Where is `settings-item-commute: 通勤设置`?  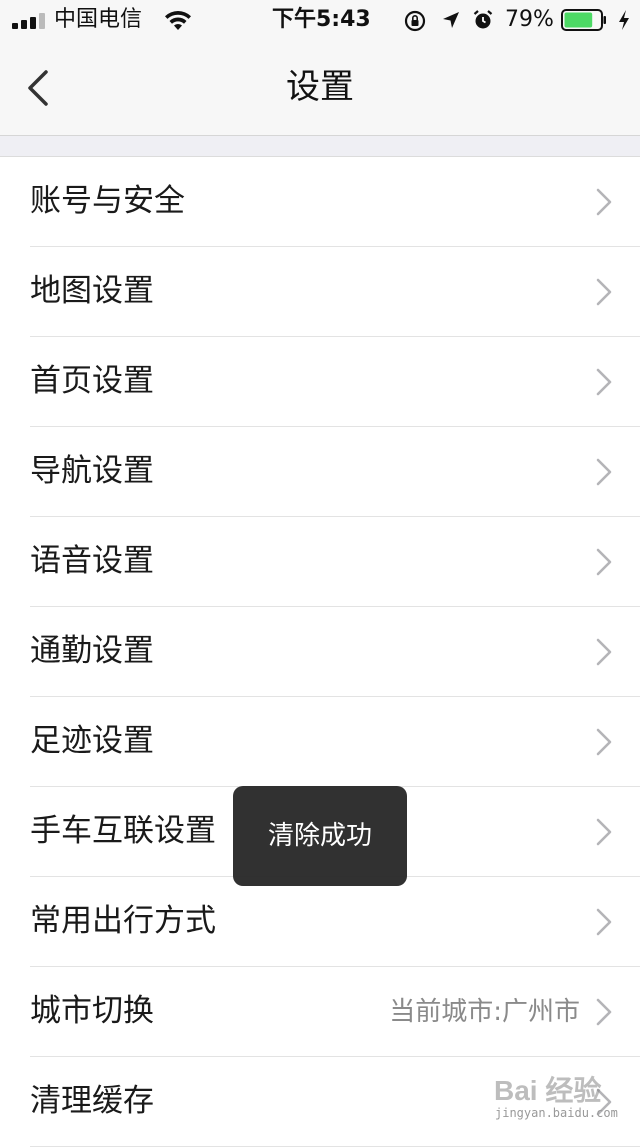 settings-item-commute: 通勤设置 is located at coordinates (320, 652).